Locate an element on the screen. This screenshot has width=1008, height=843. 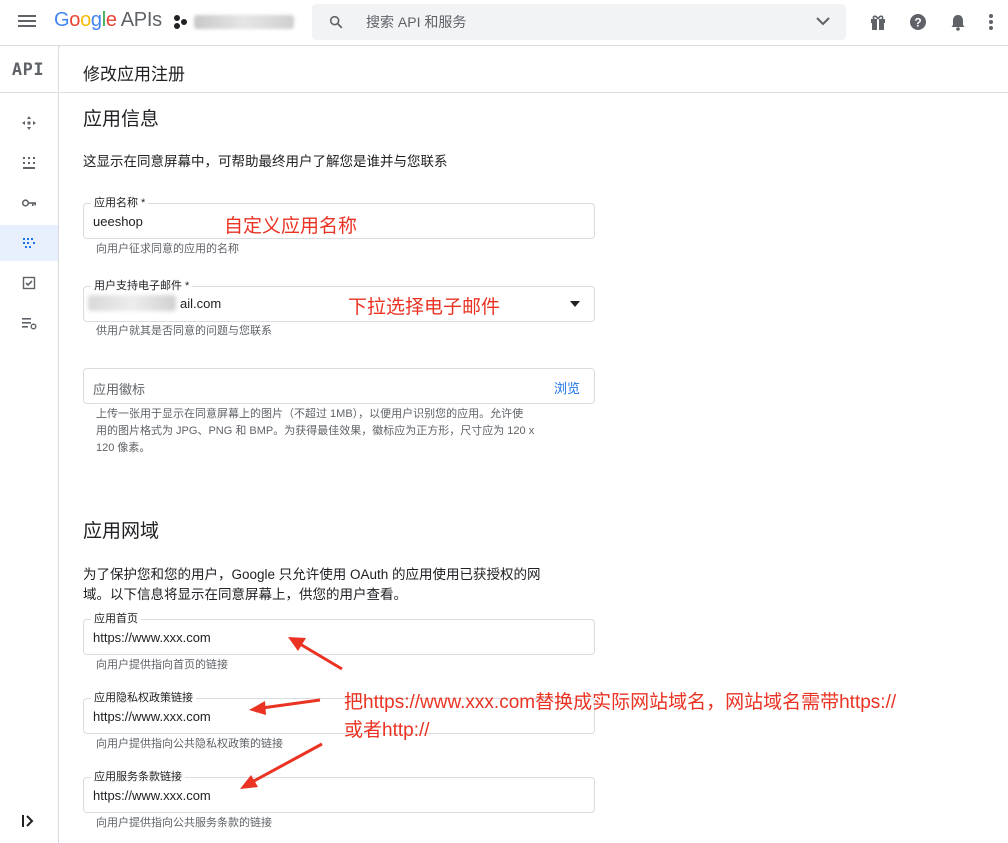
app-logo-helper-3: 120 像素。 is located at coordinates (123, 448).